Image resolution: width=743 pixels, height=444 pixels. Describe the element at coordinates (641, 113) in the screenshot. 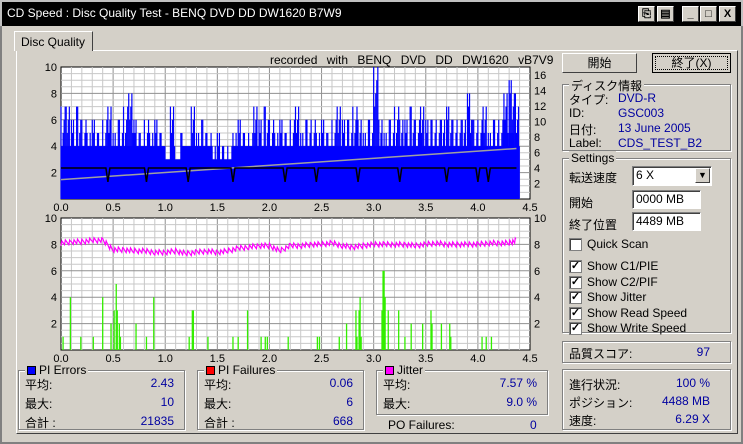

I see `id-value: GSC003` at that location.